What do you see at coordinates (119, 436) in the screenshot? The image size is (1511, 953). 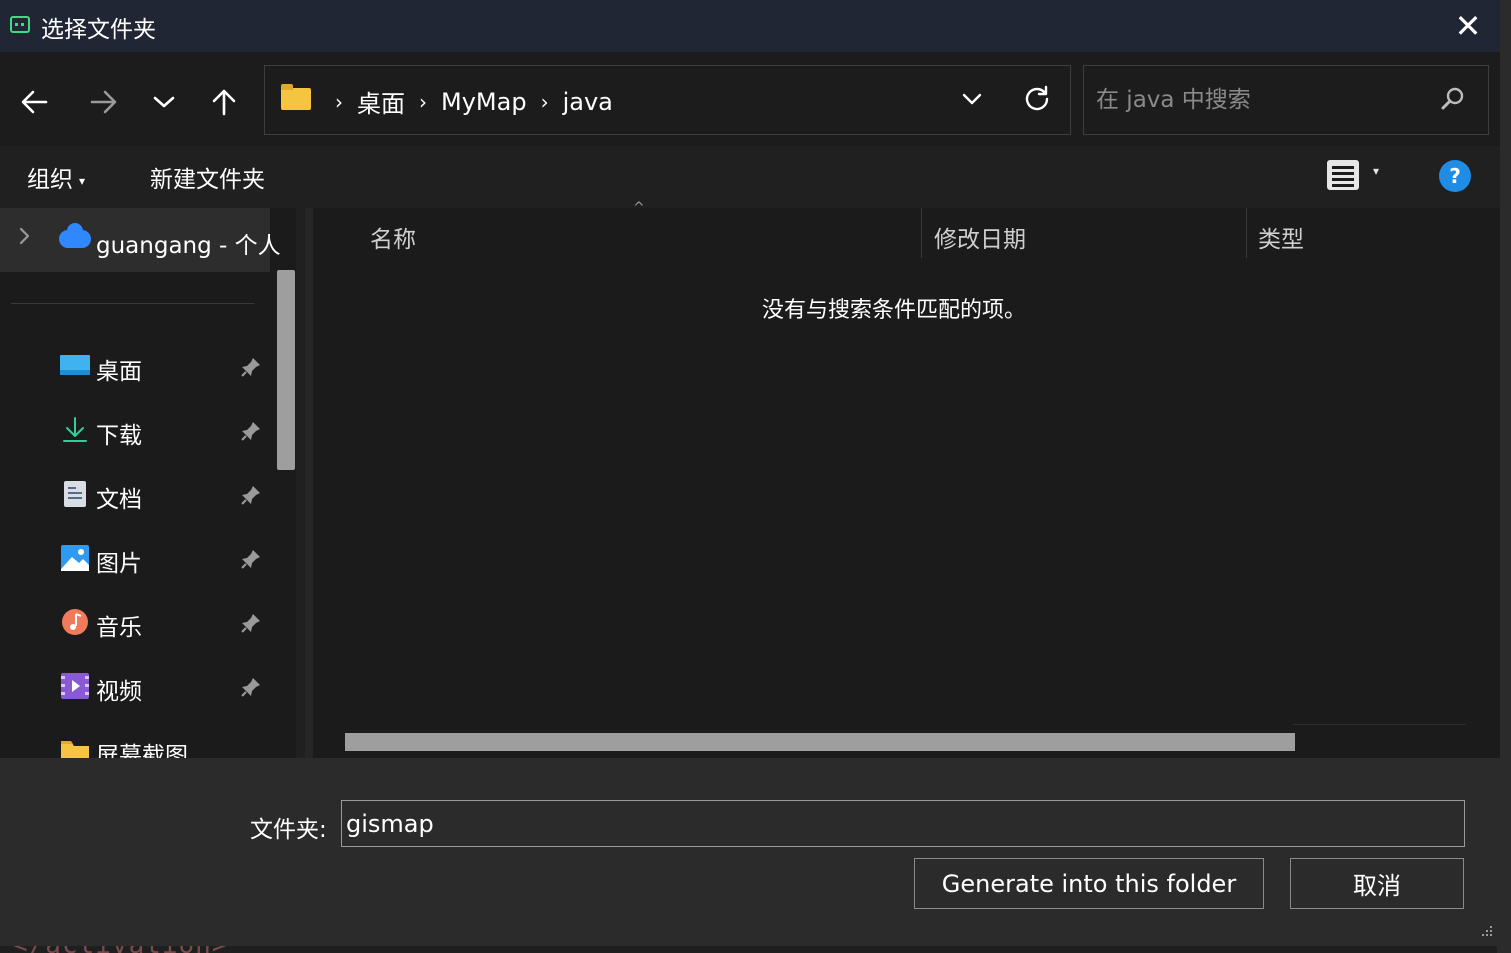 I see `sidebar-item-label: 下载` at bounding box center [119, 436].